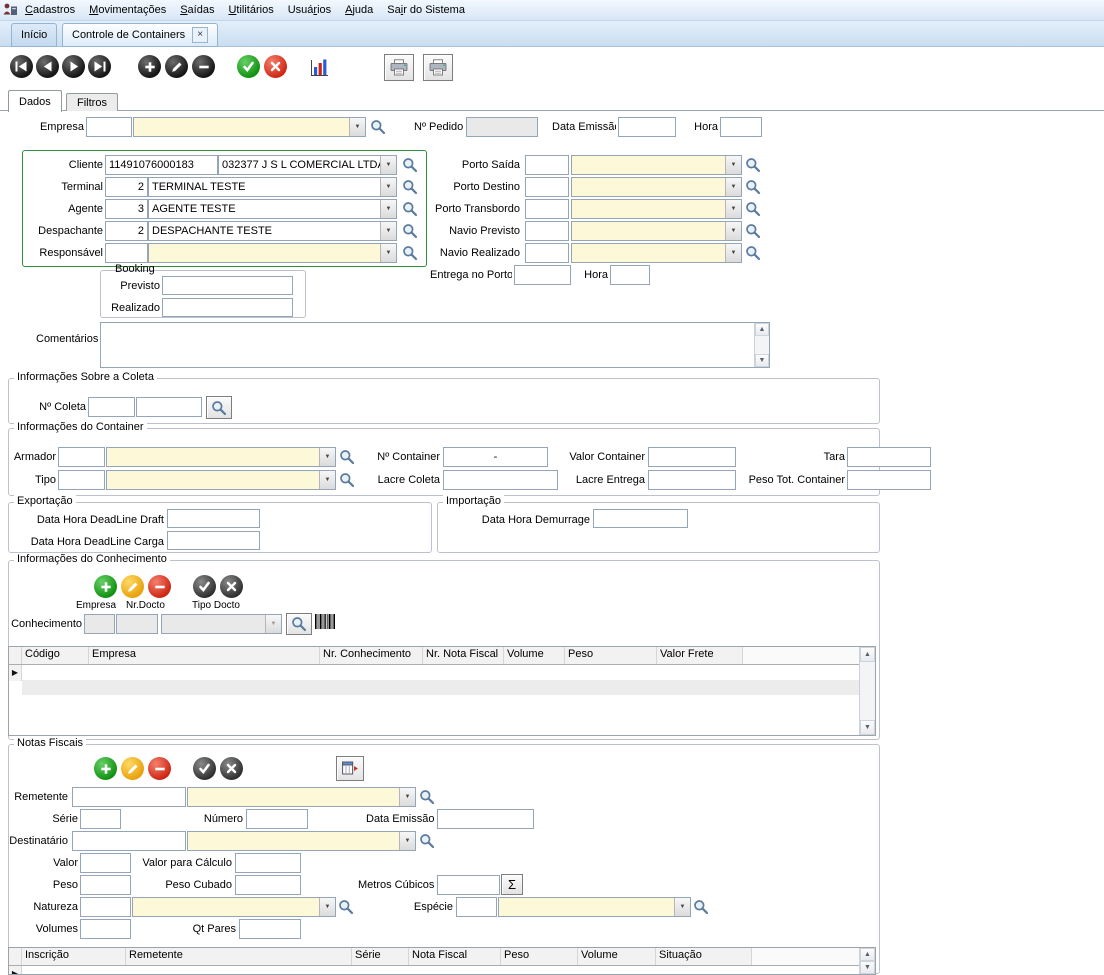 Image resolution: width=1104 pixels, height=975 pixels. I want to click on navio-previsto-code-field, so click(547, 231).